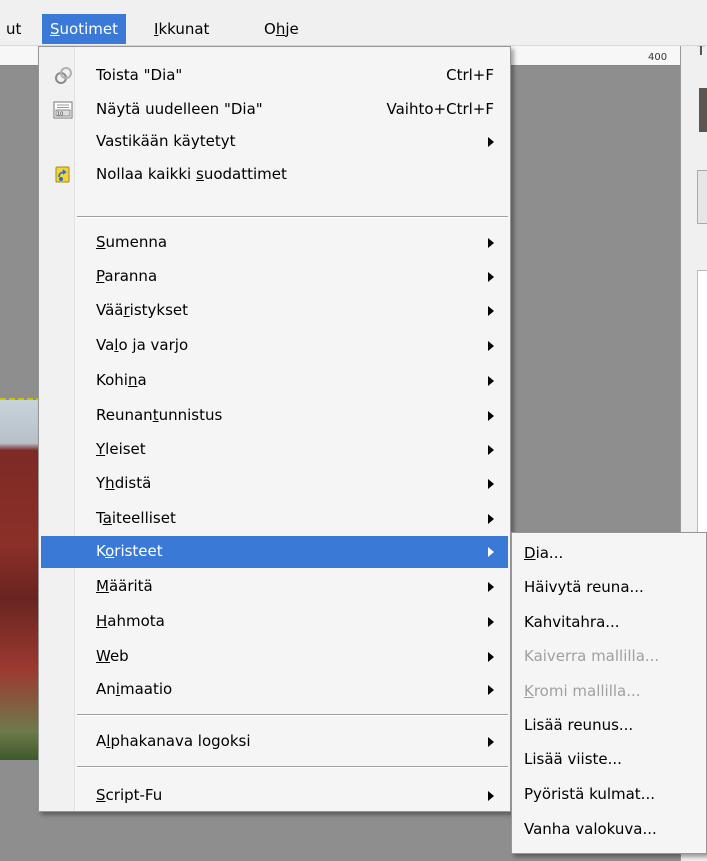 The width and height of the screenshot is (707, 861). I want to click on menu-item-label: Sumenna, so click(132, 242).